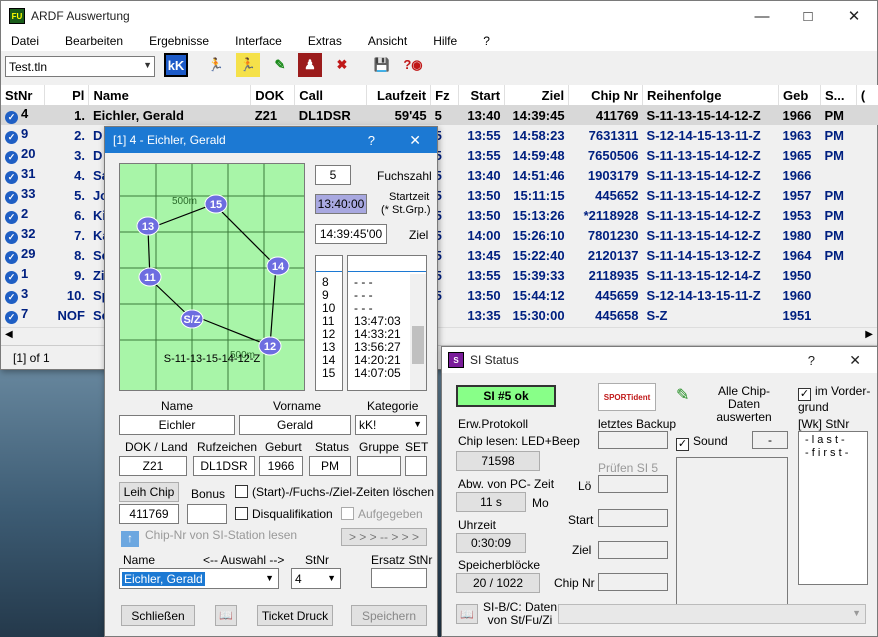  What do you see at coordinates (292, 514) in the screenshot?
I see `disq-label: Disqualifikation` at bounding box center [292, 514].